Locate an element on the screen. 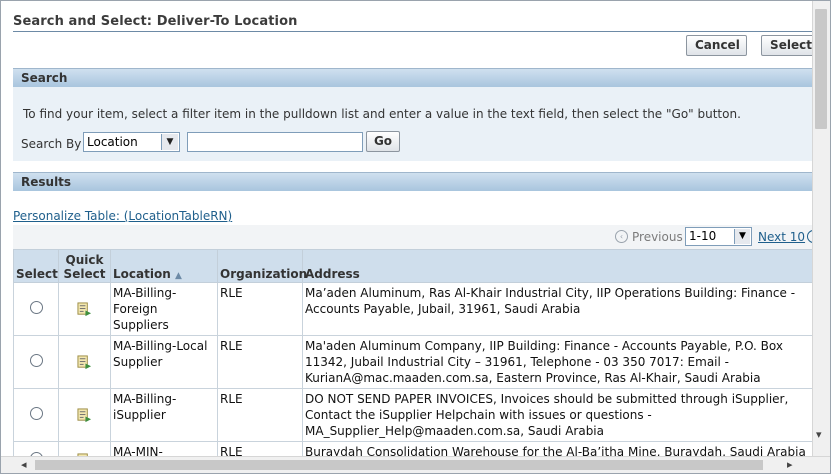 Image resolution: width=831 pixels, height=474 pixels. vertical-scroll-thumb is located at coordinates (821, 69).